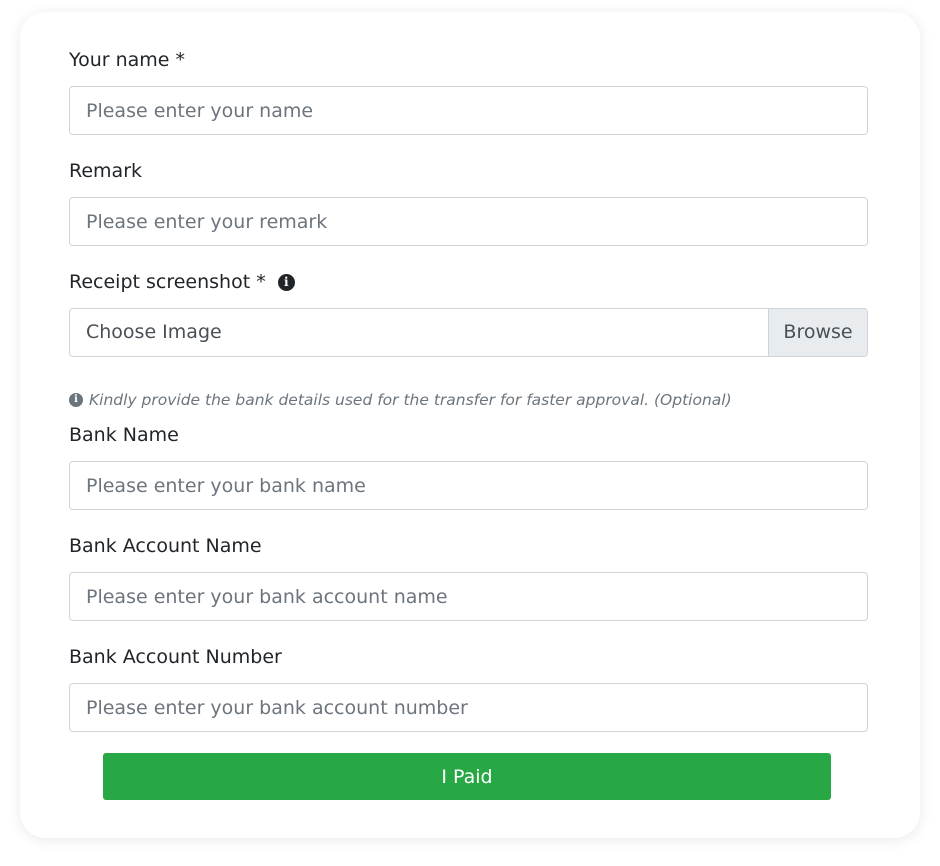 This screenshot has height=866, width=940. I want to click on file-placeholder: Choose Image, so click(419, 332).